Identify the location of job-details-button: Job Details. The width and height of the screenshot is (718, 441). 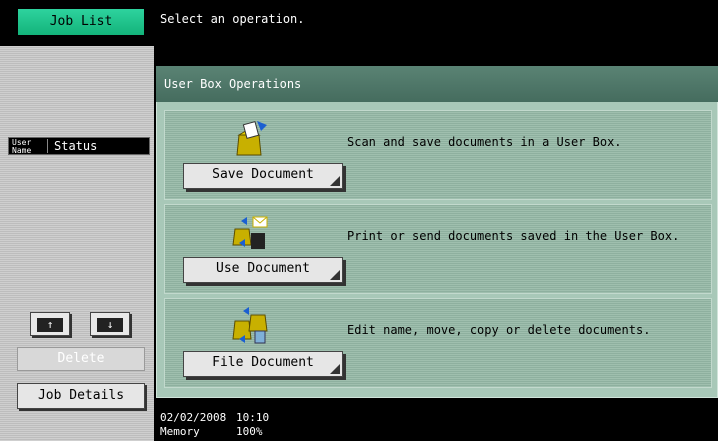
(81, 396).